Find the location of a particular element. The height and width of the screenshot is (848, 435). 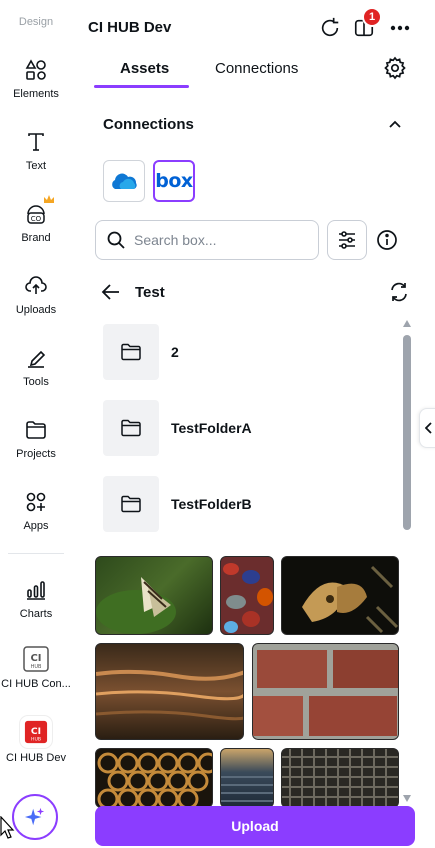

panel-title: CI HUB Dev is located at coordinates (130, 27).